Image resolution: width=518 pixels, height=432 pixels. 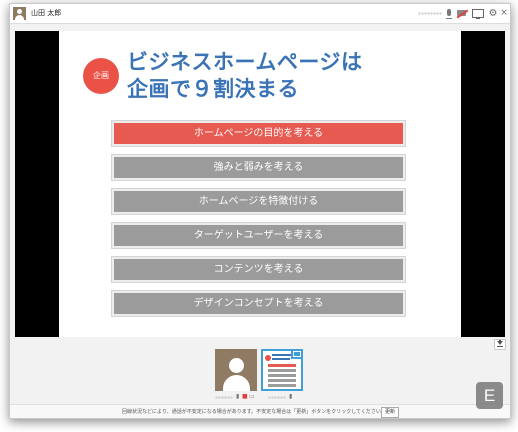 I want to click on avatar-icon, so click(x=19, y=13).